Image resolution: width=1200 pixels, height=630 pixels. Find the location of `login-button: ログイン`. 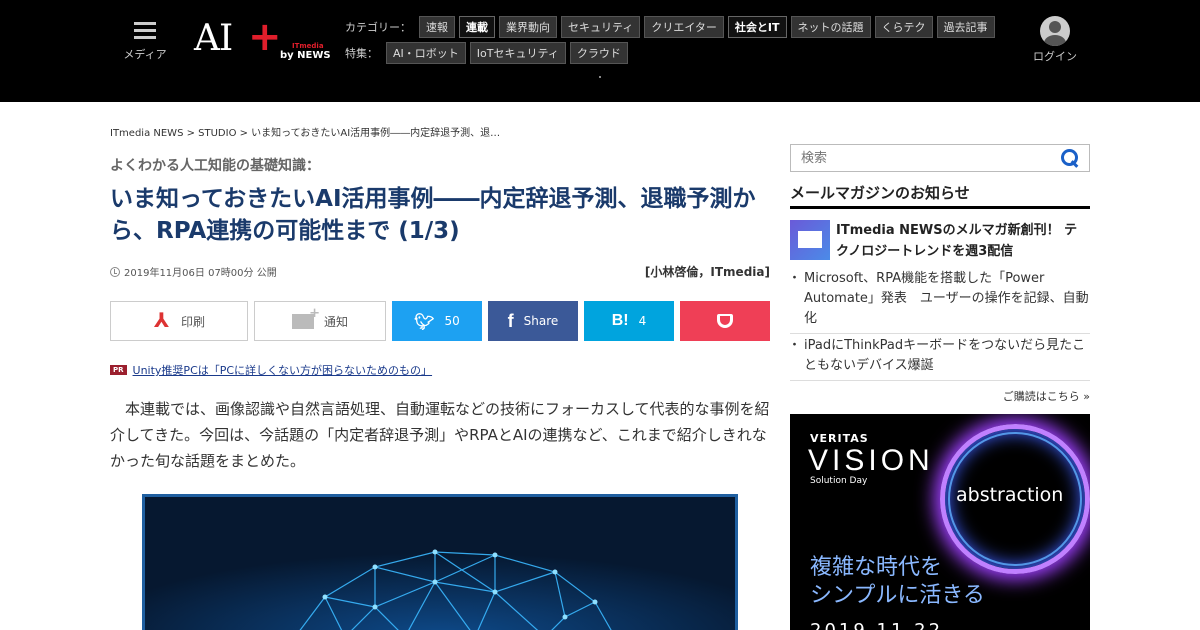

login-button: ログイン is located at coordinates (1055, 40).